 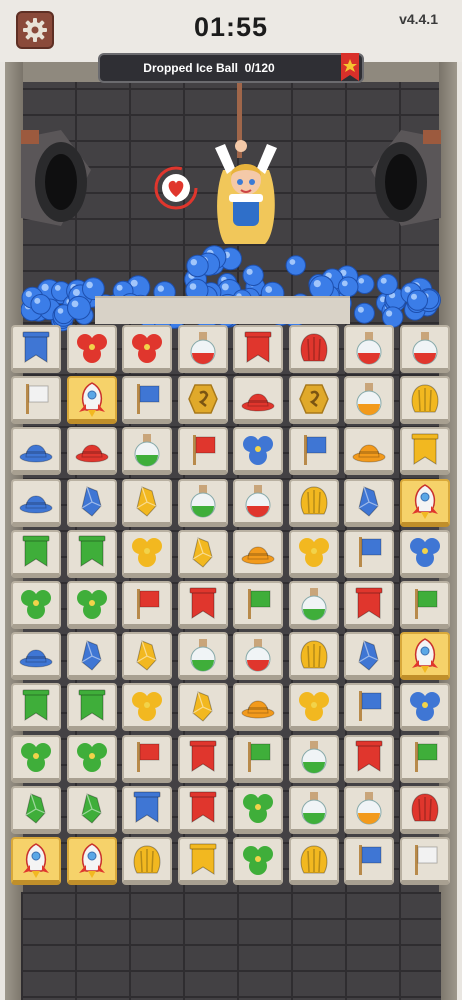 What do you see at coordinates (209, 68) in the screenshot?
I see `progress-label: Dropped Ice Ball 0/120` at bounding box center [209, 68].